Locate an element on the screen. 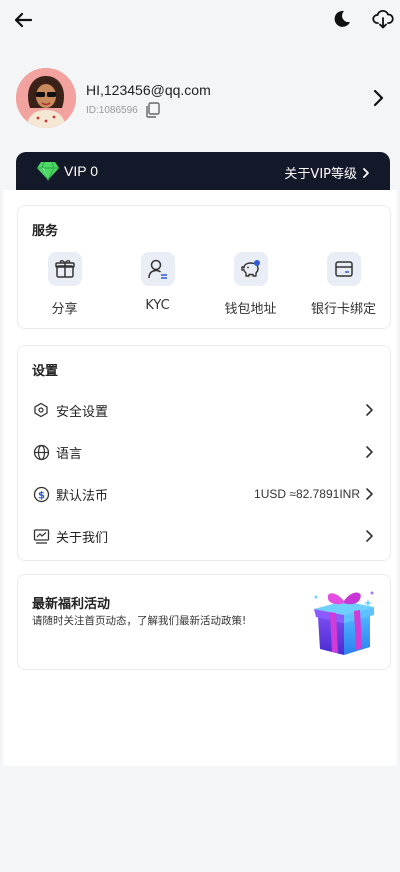  vip-level: VIP 0 is located at coordinates (67, 171).